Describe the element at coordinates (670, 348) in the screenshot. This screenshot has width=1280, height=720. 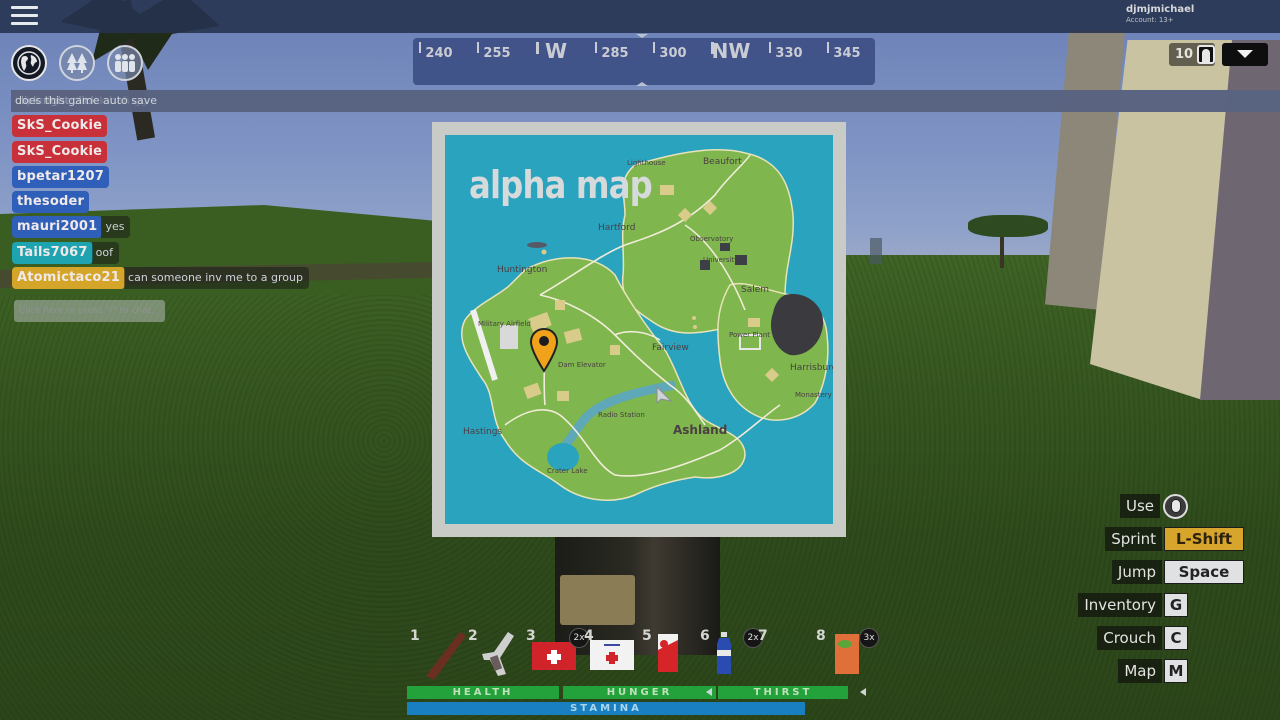
I see `map-label-fairview: Fairview` at that location.